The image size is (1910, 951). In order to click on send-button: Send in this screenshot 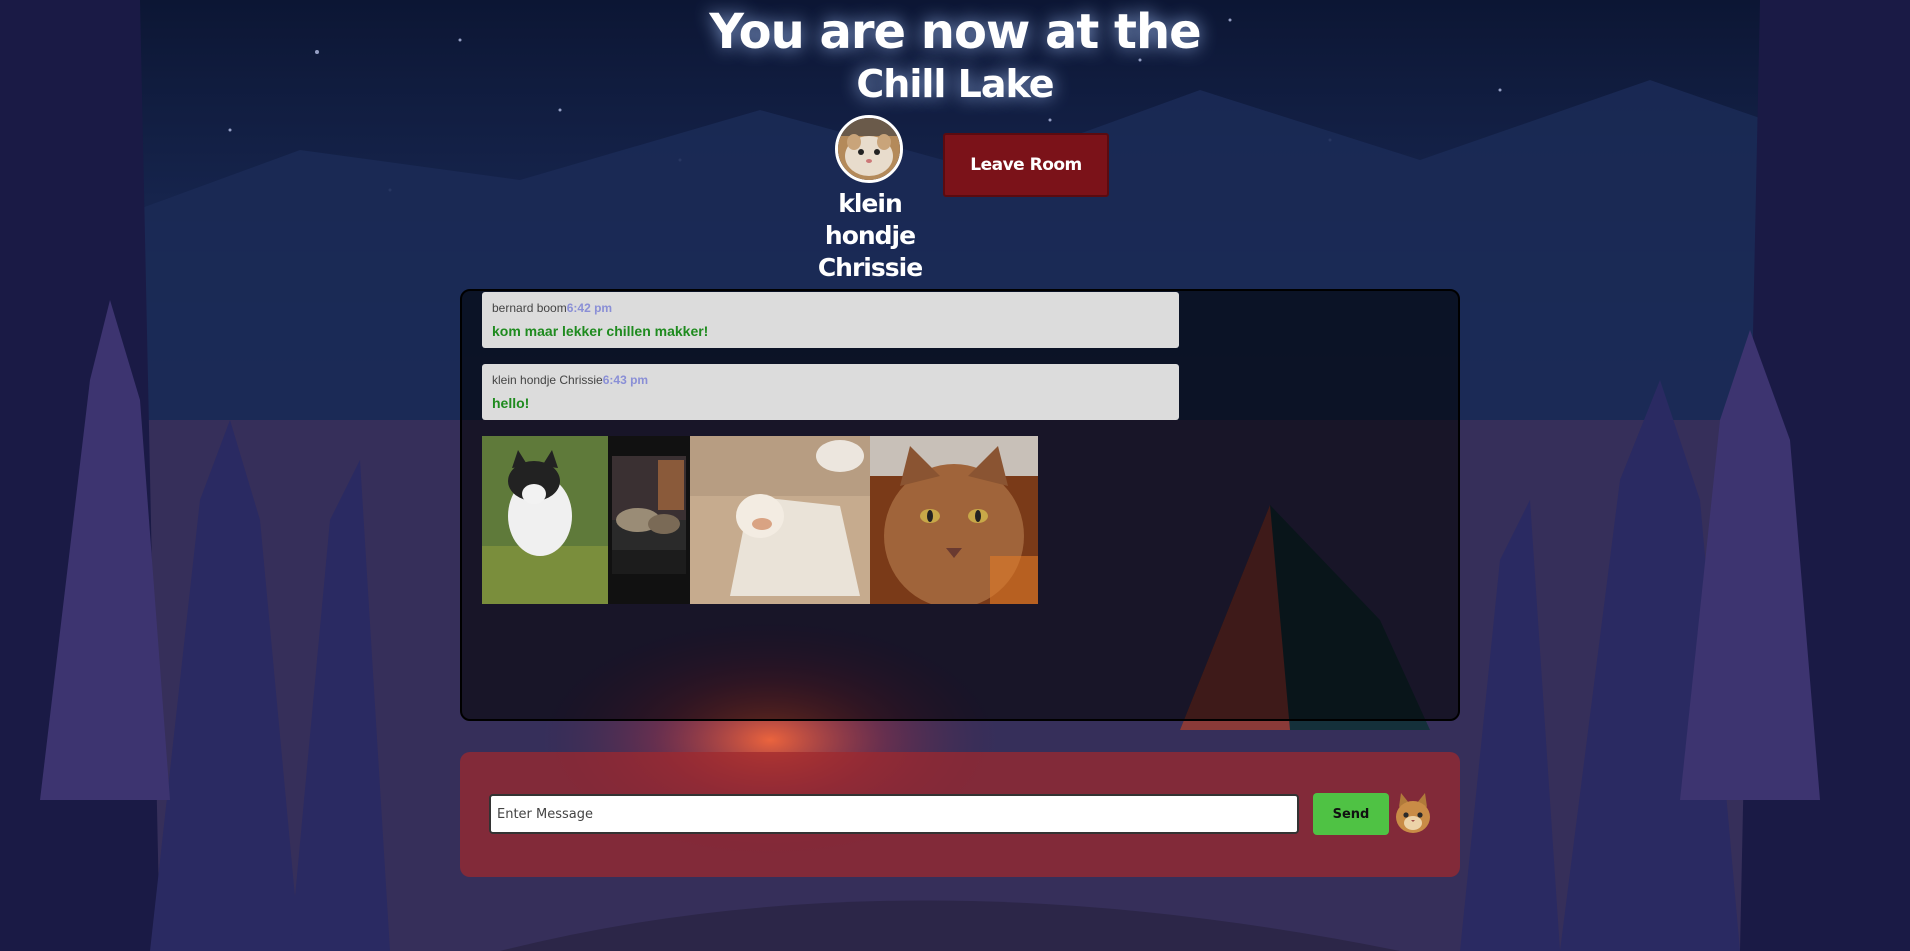, I will do `click(1351, 814)`.